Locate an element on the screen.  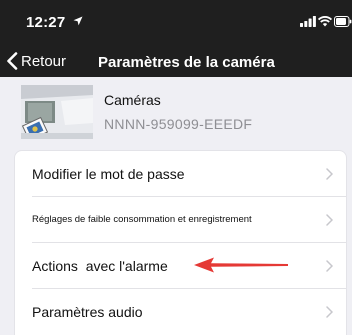
page-title: Paramètres de la caméra is located at coordinates (186, 62).